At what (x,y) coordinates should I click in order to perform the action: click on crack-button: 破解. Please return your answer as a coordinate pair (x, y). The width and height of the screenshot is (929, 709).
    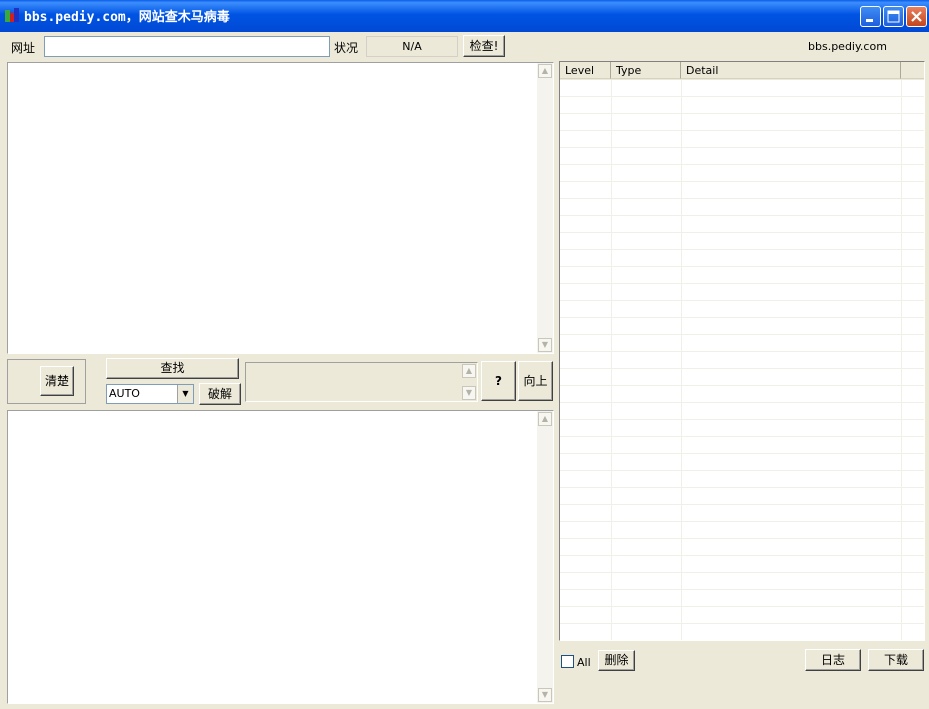
    Looking at the image, I should click on (220, 394).